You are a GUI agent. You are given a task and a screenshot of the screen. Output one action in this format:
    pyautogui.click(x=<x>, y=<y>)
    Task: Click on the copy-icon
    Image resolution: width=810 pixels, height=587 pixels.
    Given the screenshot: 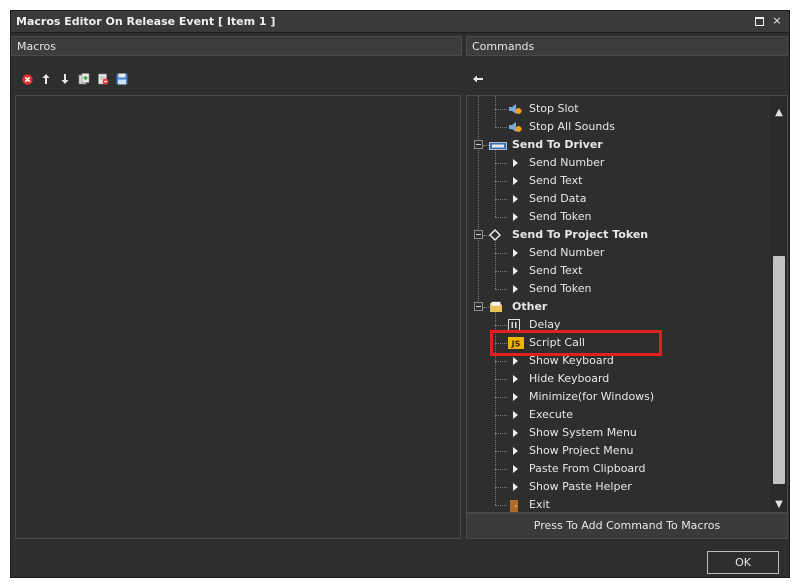 What is the action you would take?
    pyautogui.click(x=84, y=79)
    